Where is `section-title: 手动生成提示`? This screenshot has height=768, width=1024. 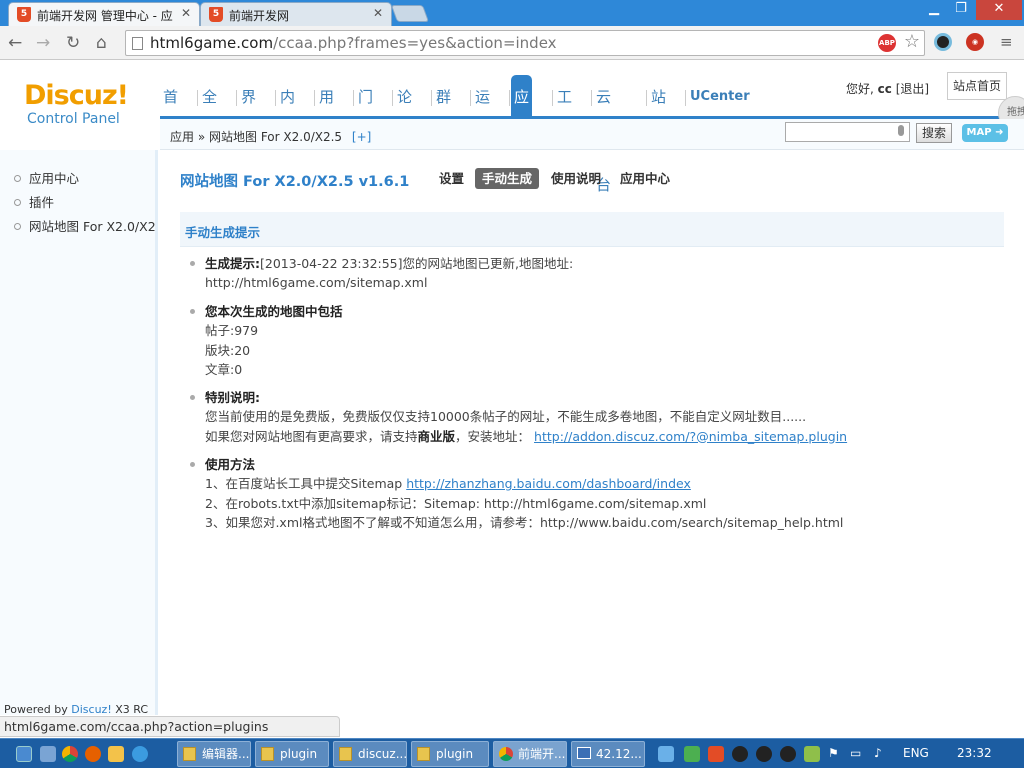
section-title: 手动生成提示 is located at coordinates (223, 232).